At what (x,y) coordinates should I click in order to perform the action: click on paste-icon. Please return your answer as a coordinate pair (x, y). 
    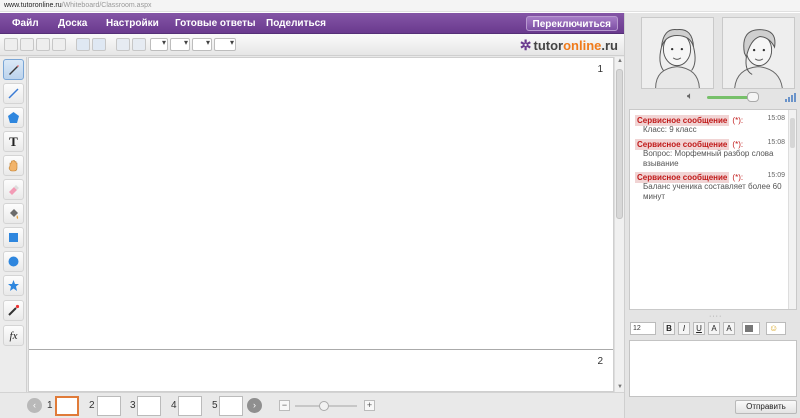
    Looking at the image, I should click on (59, 44).